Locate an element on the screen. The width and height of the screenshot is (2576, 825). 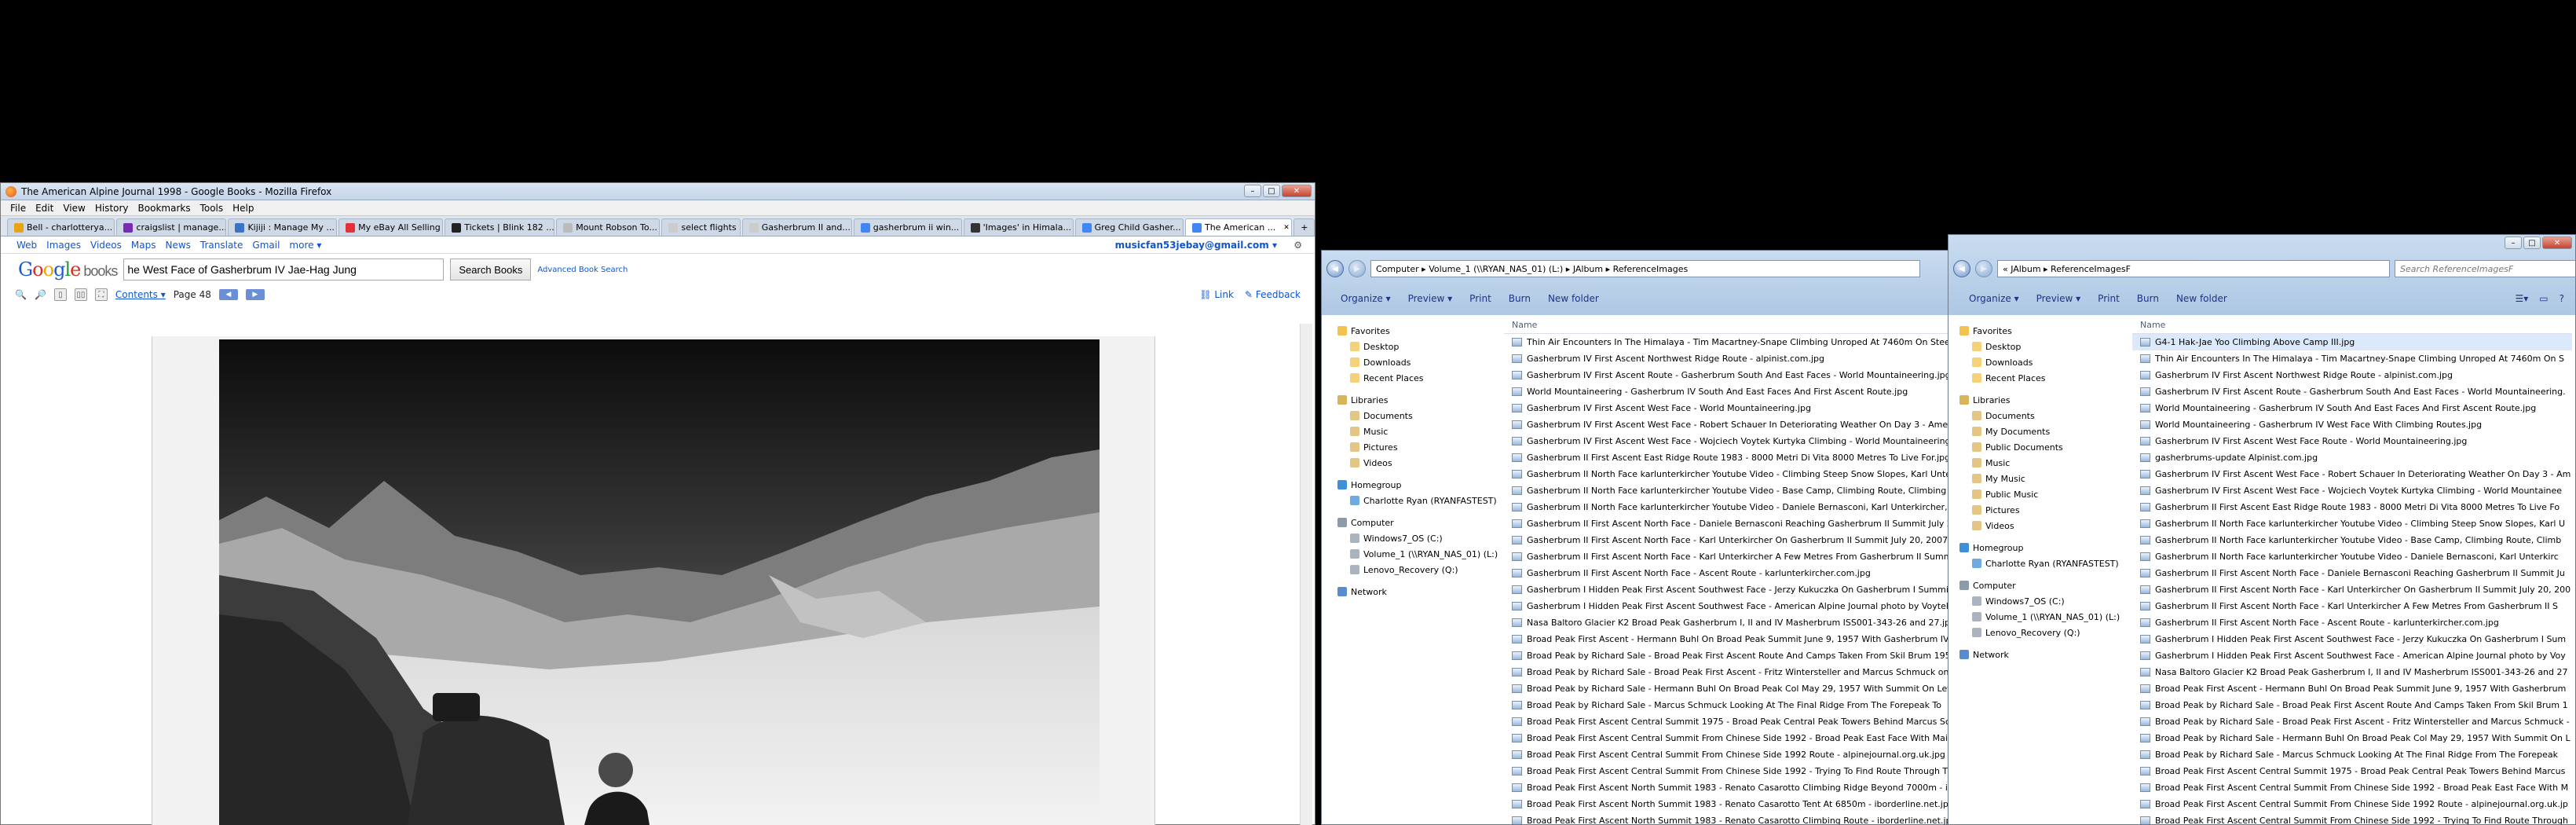
nav-item: Recent Places is located at coordinates (2045, 378).